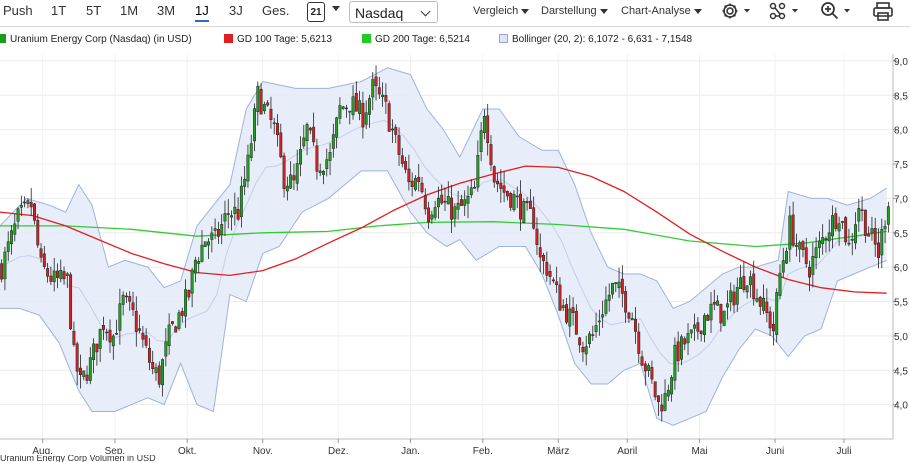 This screenshot has width=910, height=462. I want to click on x-tick-label: April, so click(627, 450).